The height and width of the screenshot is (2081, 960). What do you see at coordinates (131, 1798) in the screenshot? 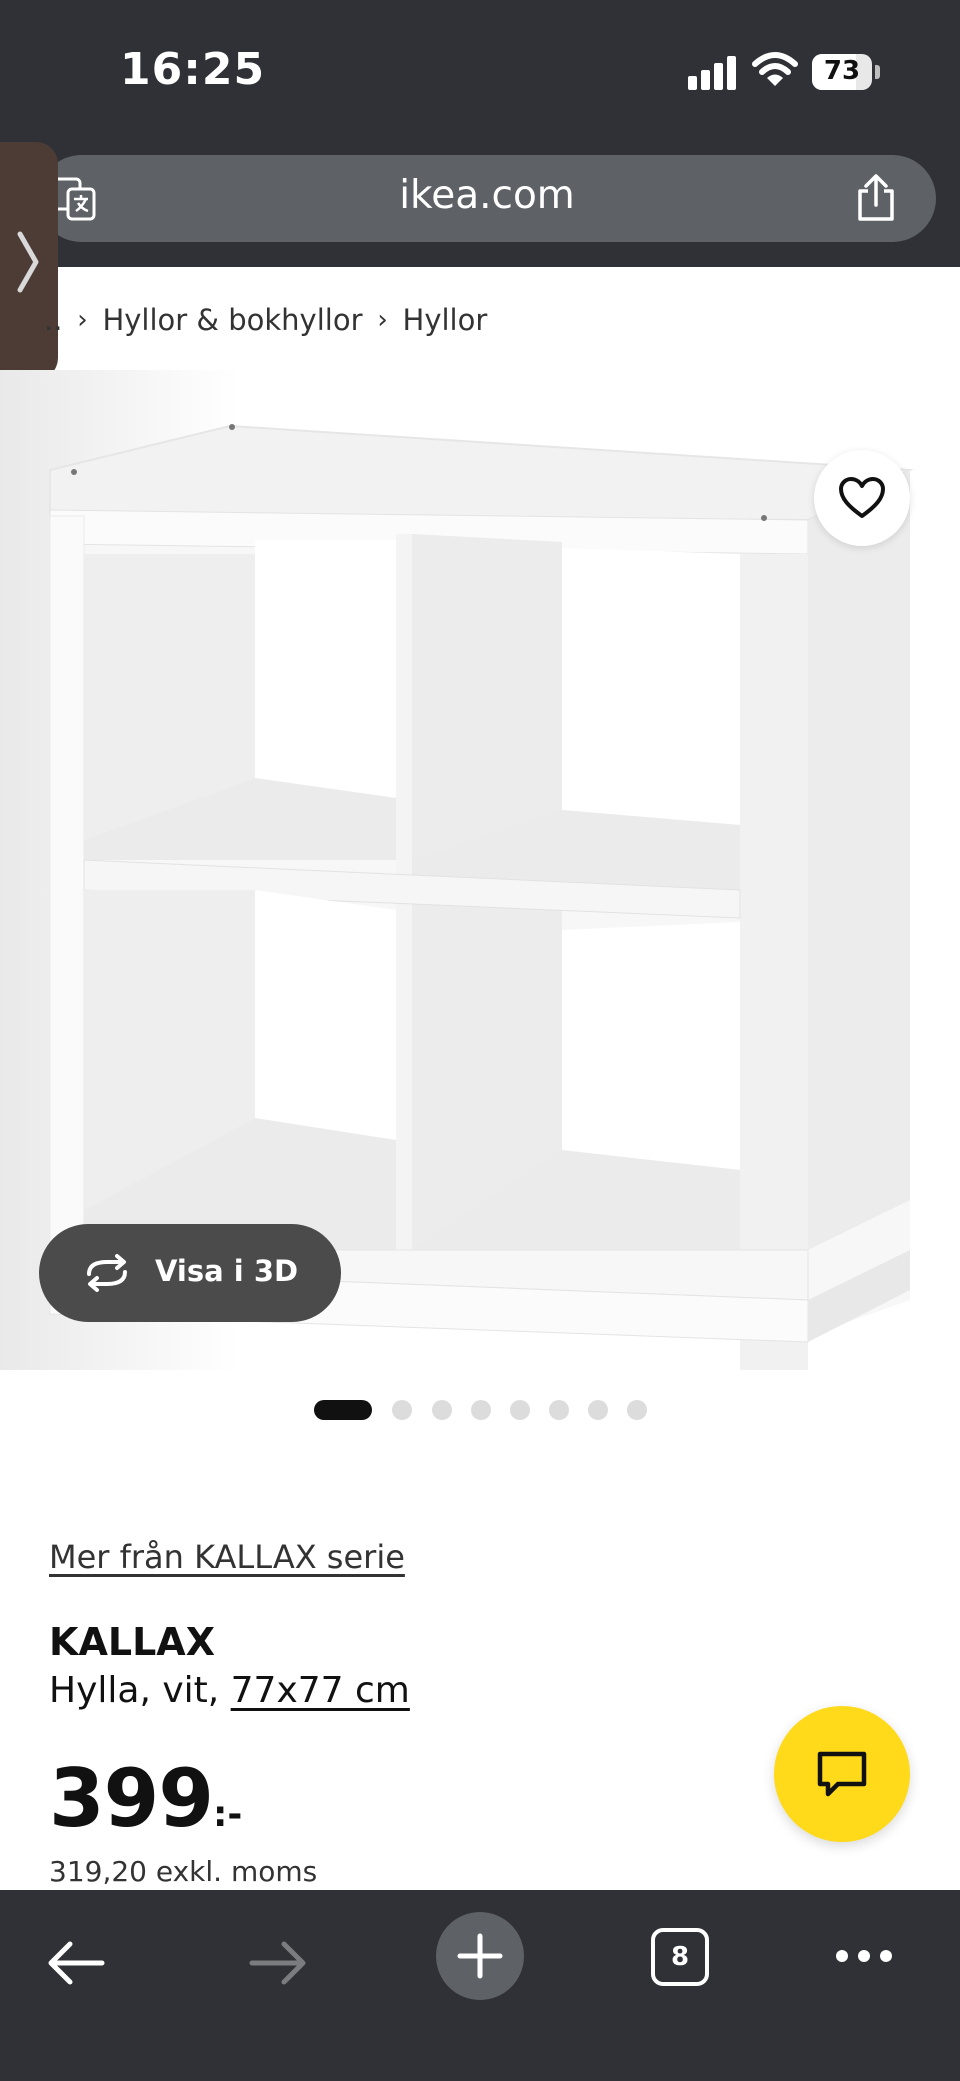
I see `price-value: 399` at bounding box center [131, 1798].